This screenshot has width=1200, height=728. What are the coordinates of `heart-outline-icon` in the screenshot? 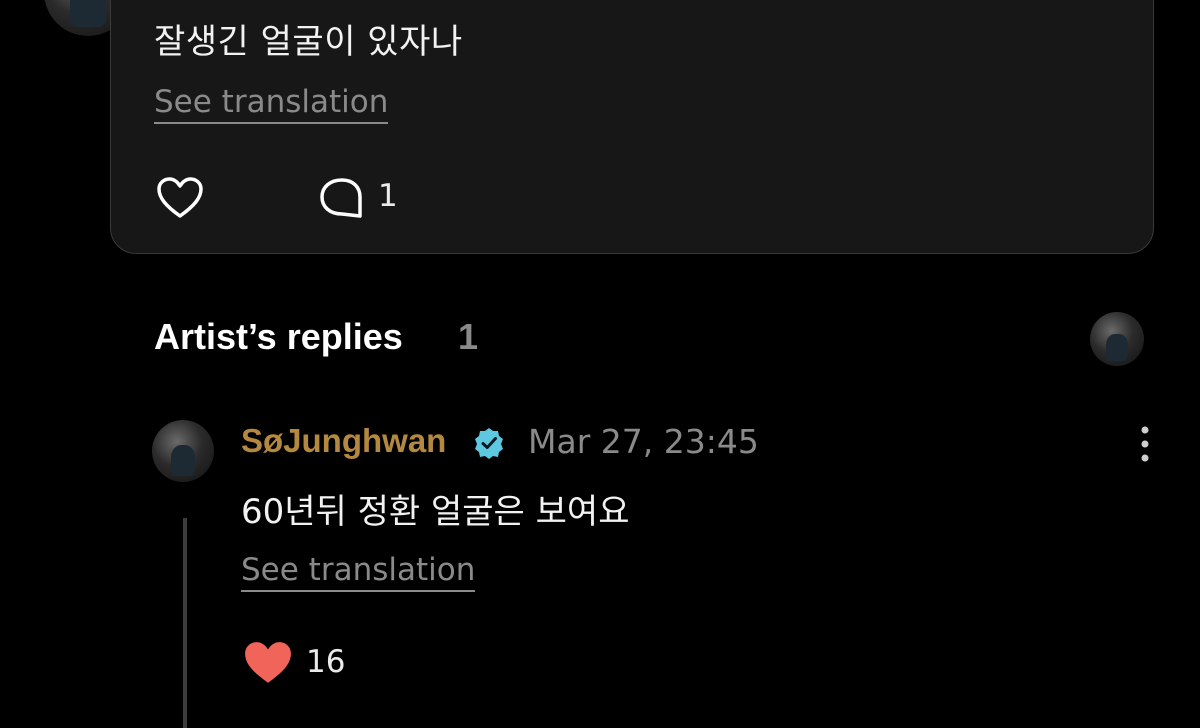 It's located at (180, 197).